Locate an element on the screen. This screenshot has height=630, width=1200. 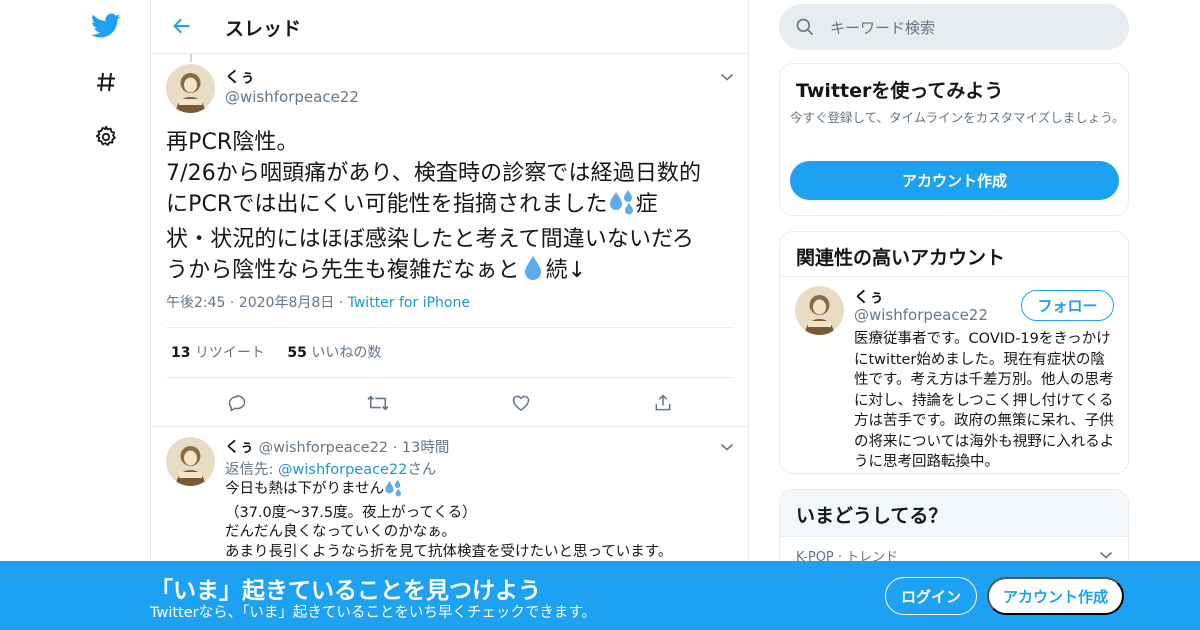
related-account-name: くぅ is located at coordinates (869, 296).